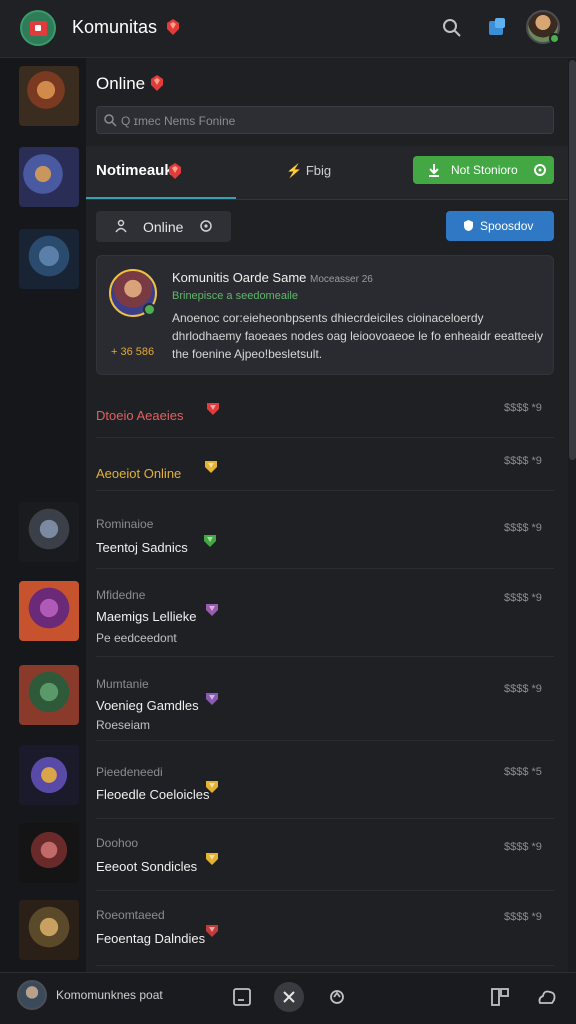  What do you see at coordinates (318, 170) in the screenshot?
I see `tab-fbig-label: Fbig` at bounding box center [318, 170].